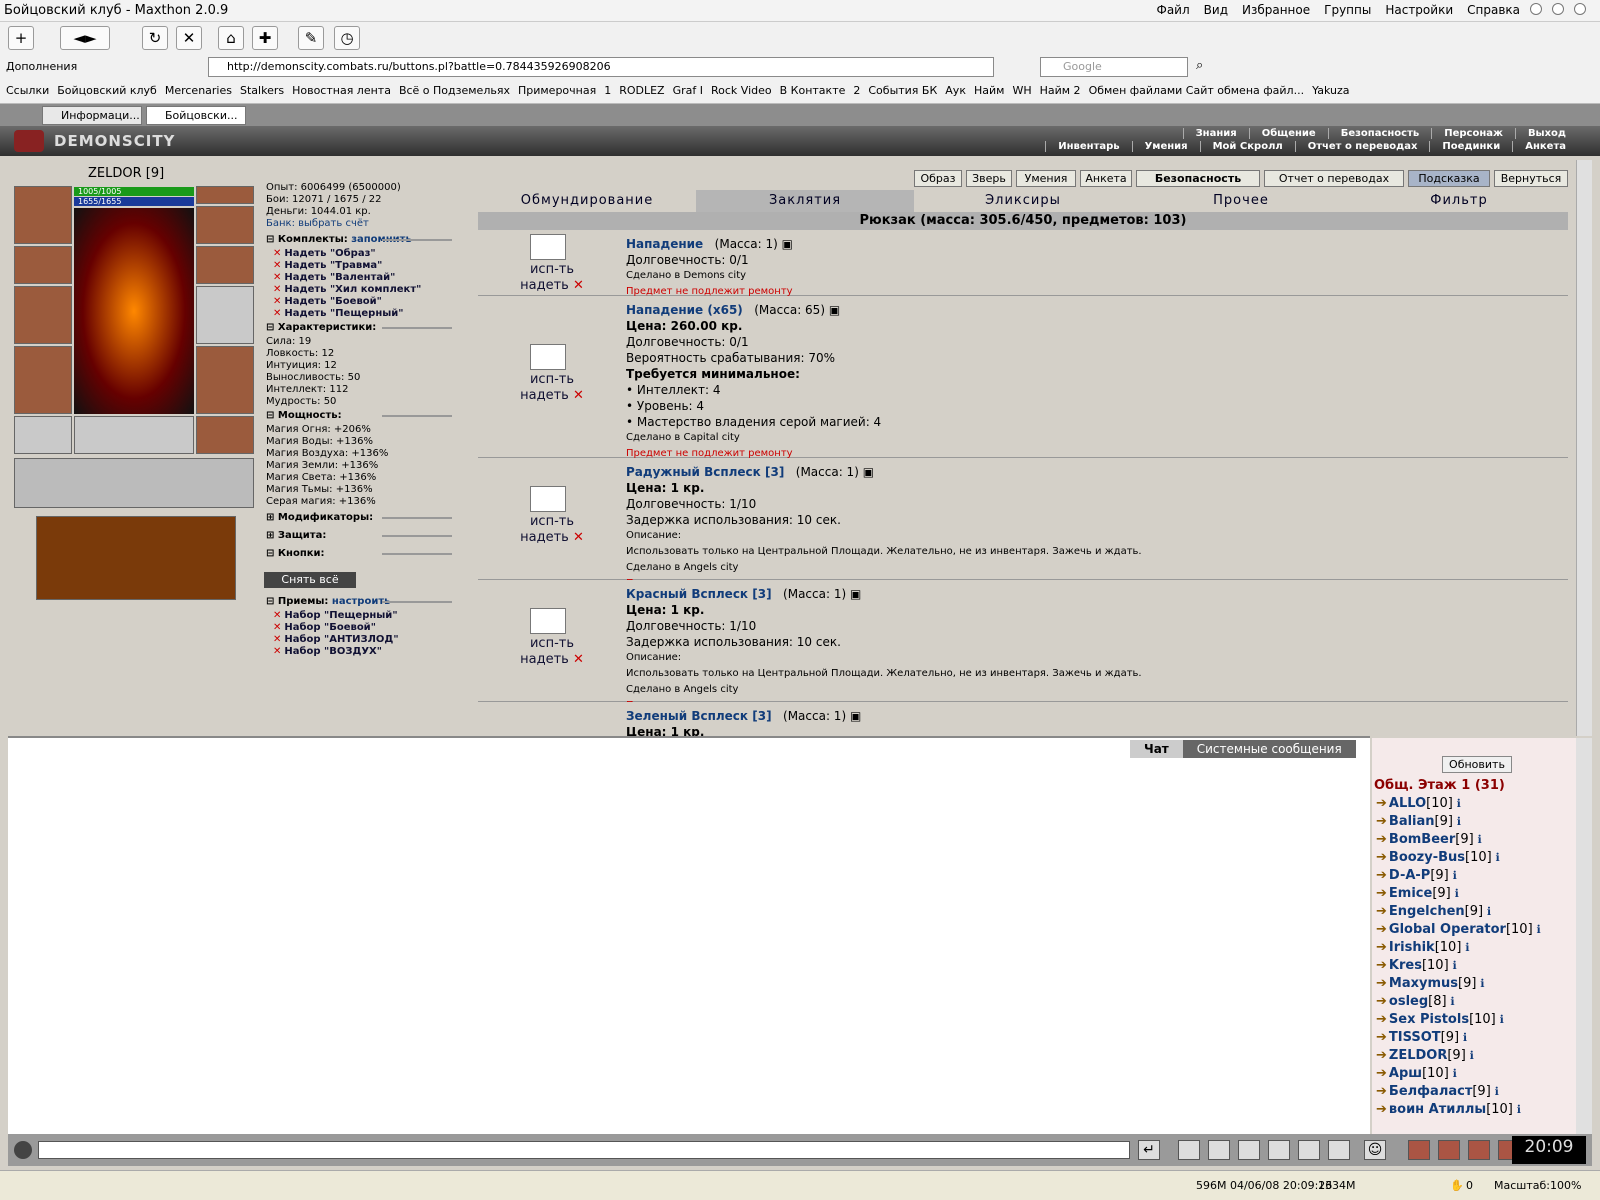 Image resolution: width=1600 pixels, height=1200 pixels. I want to click on nav-fights: Поединки, so click(1470, 146).